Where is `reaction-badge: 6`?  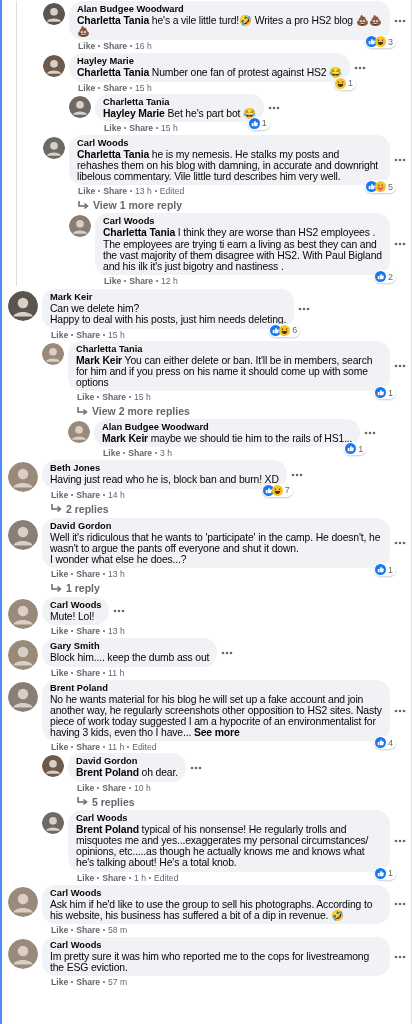 reaction-badge: 6 is located at coordinates (285, 330).